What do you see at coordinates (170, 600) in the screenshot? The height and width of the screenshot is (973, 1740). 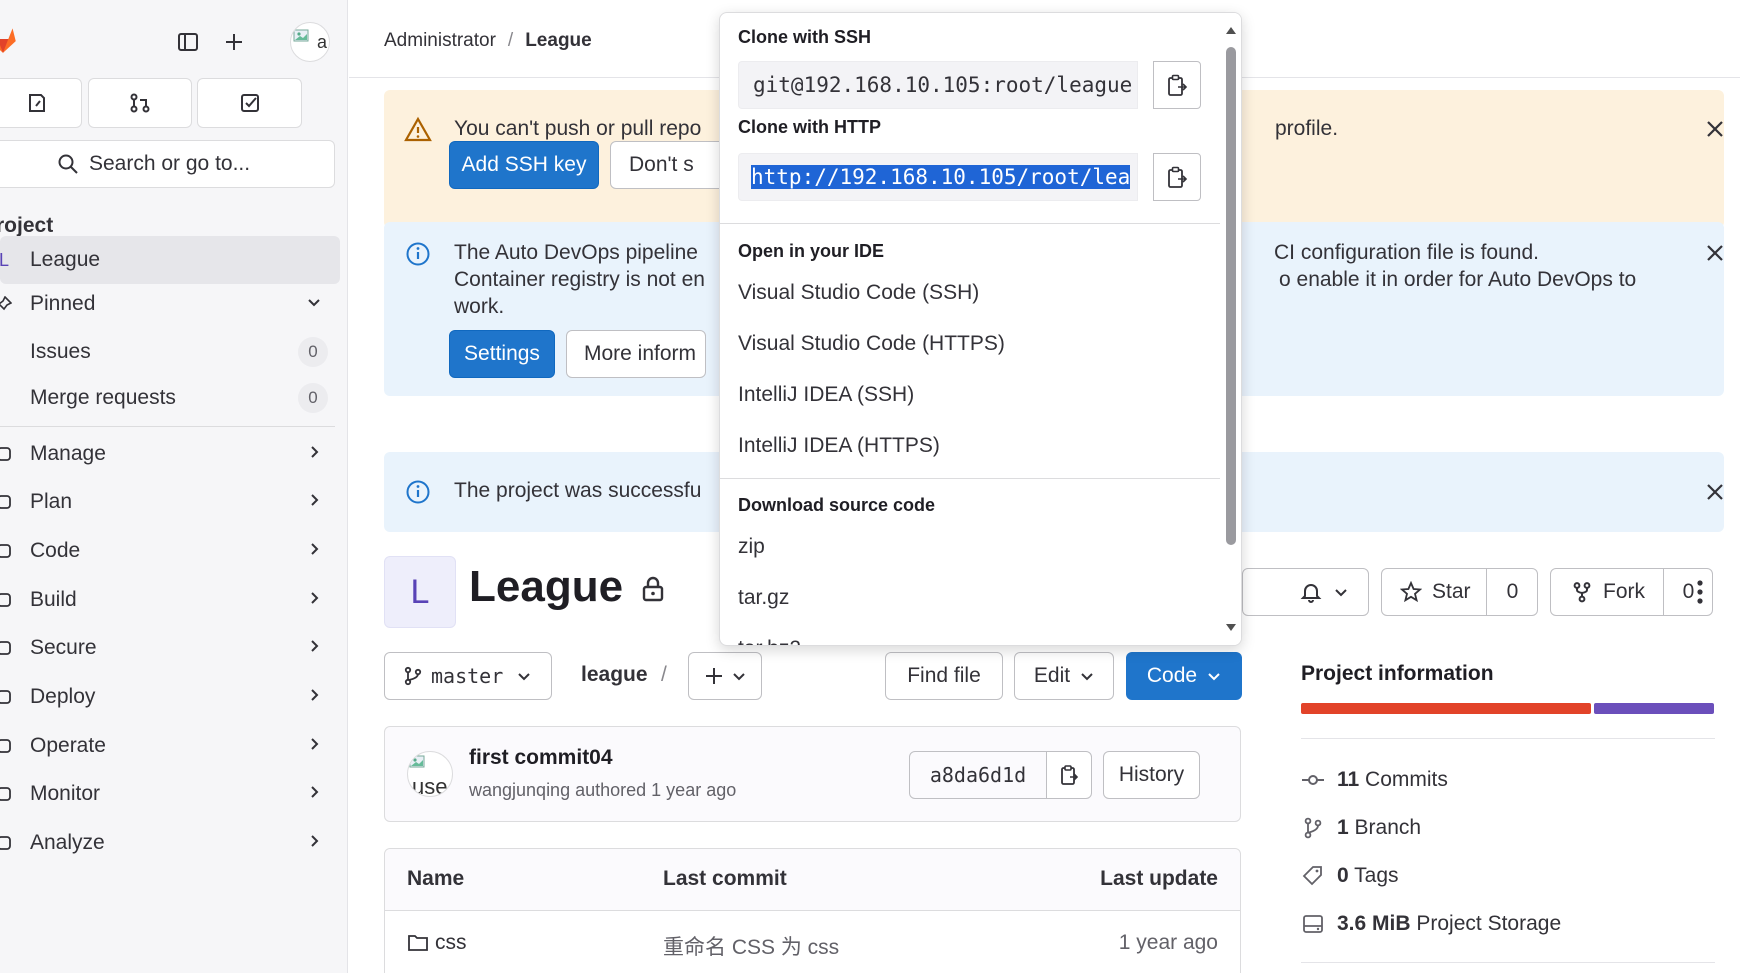 I see `sidebar-item-build: Build` at bounding box center [170, 600].